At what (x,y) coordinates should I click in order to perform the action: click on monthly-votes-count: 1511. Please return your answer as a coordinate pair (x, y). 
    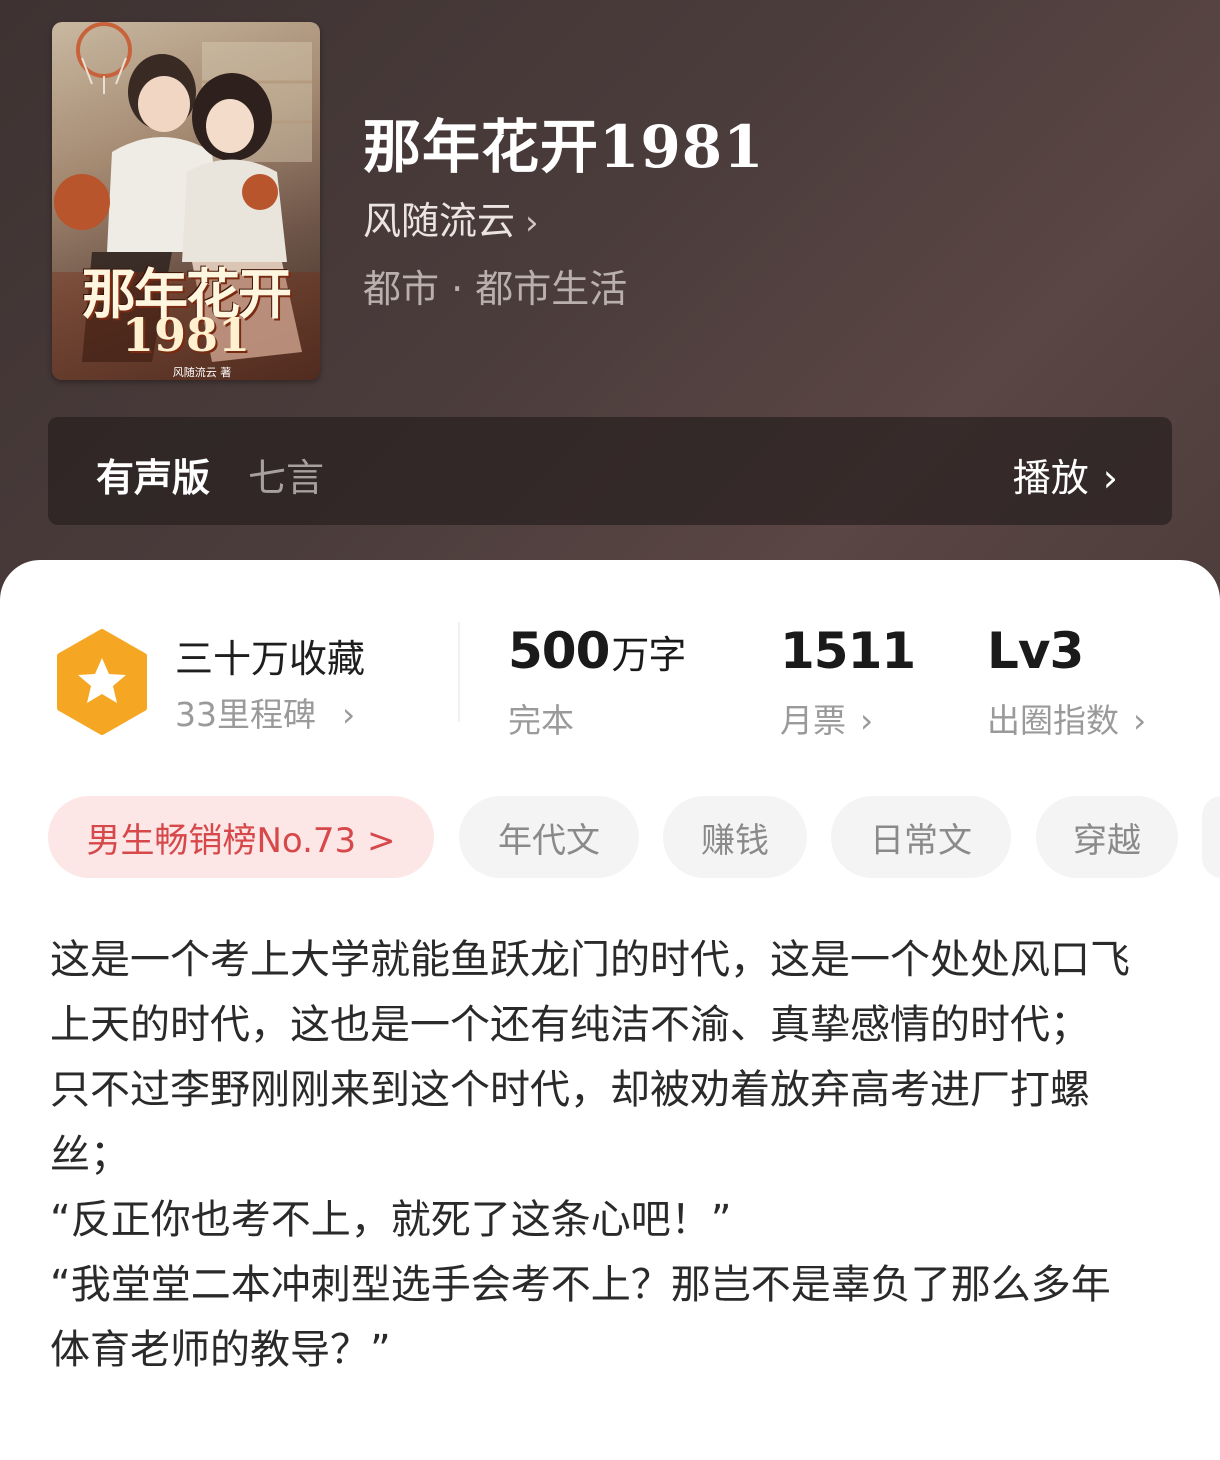
    Looking at the image, I should click on (848, 651).